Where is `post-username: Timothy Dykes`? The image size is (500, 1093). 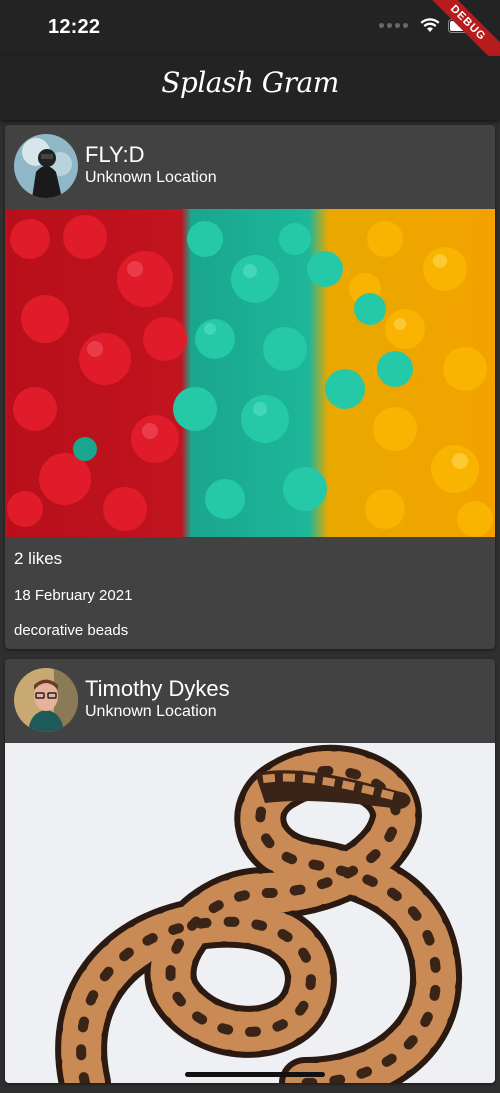
post-username: Timothy Dykes is located at coordinates (157, 689).